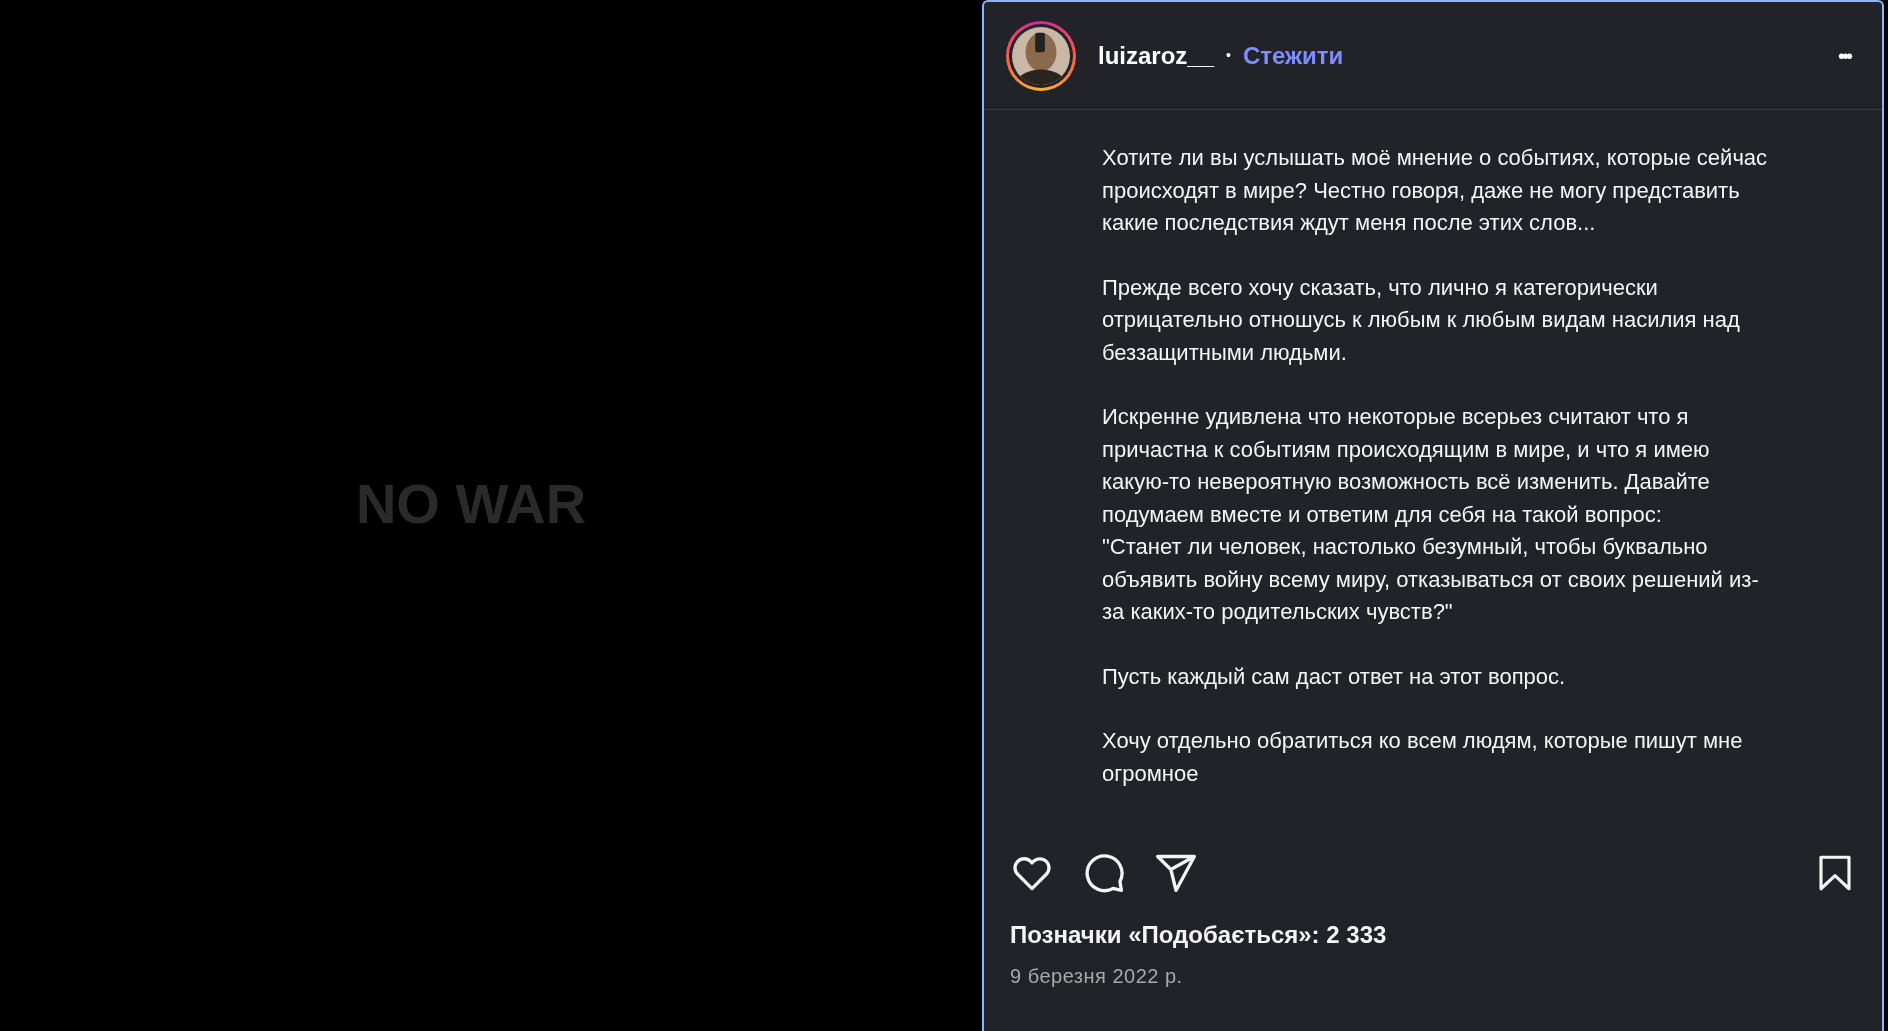 The height and width of the screenshot is (1031, 1888). Describe the element at coordinates (1156, 55) in the screenshot. I see `username: luizaroz__` at that location.